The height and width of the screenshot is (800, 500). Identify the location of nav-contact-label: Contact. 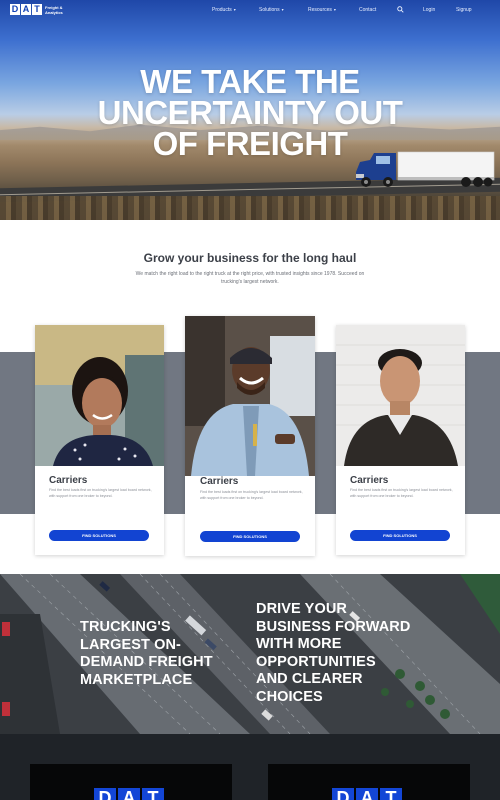
(368, 10).